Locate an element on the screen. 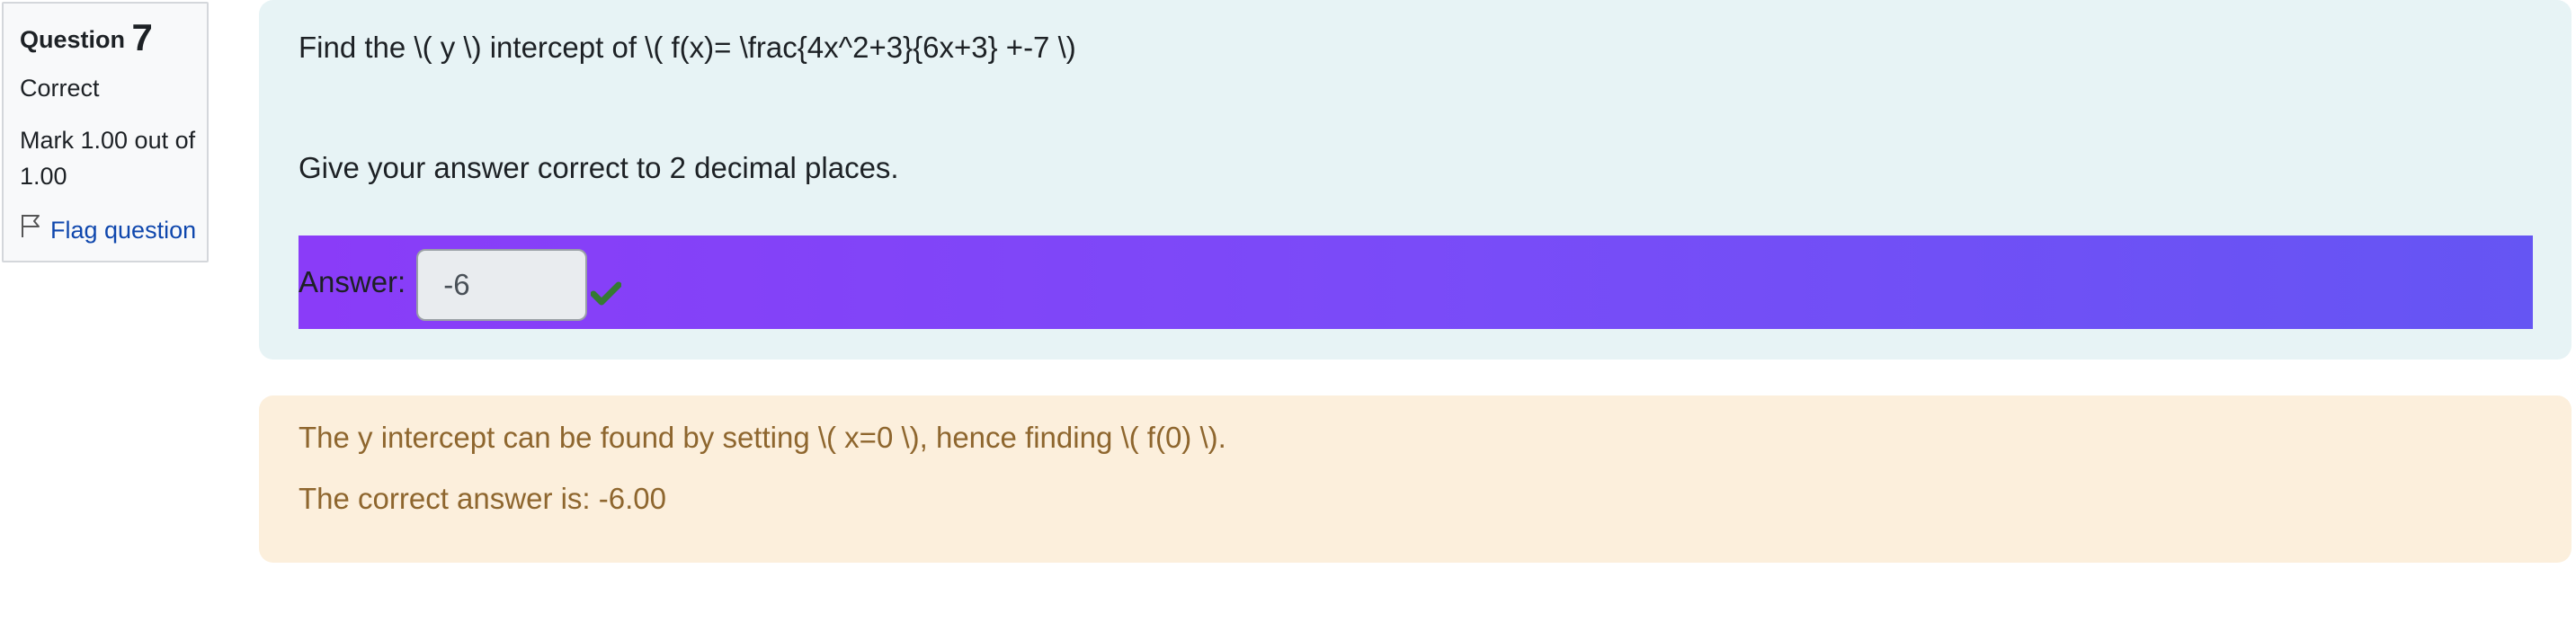 Image resolution: width=2576 pixels, height=631 pixels. right-answer: The correct answer is: -6.00 is located at coordinates (483, 498).